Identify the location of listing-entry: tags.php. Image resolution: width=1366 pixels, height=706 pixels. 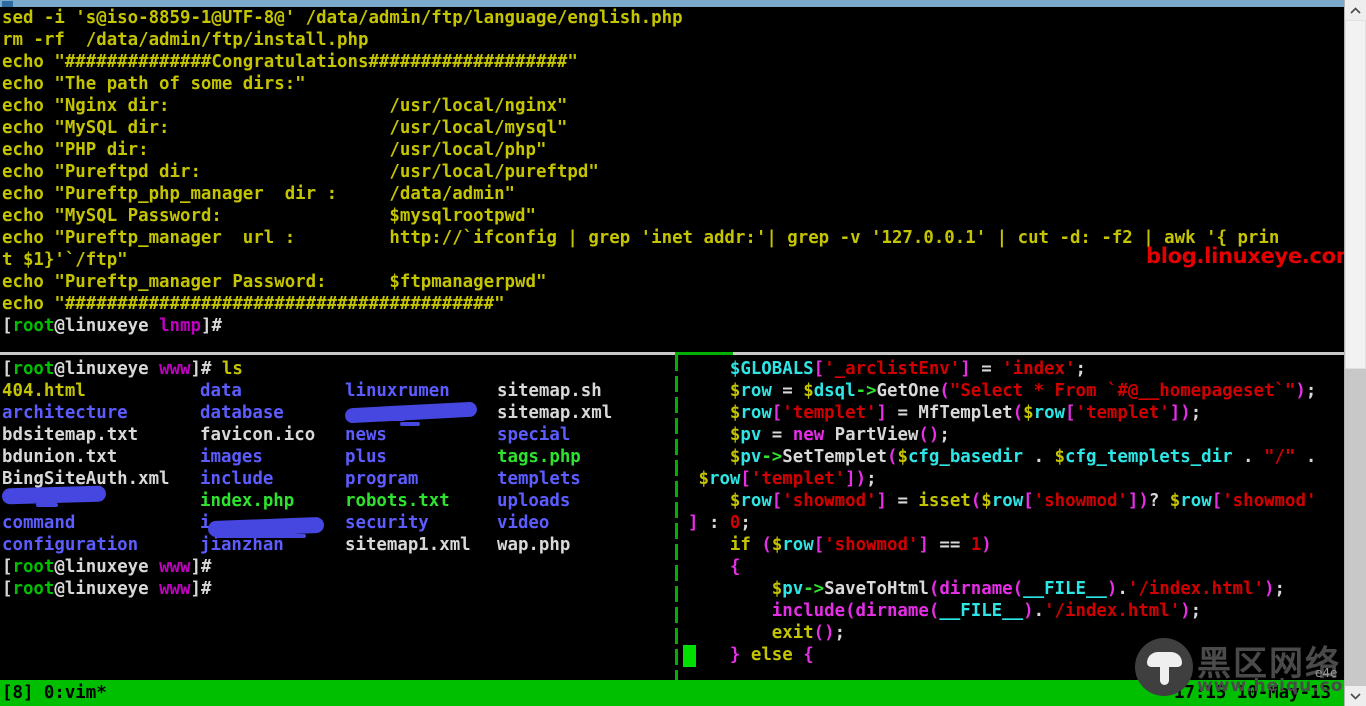
(539, 457).